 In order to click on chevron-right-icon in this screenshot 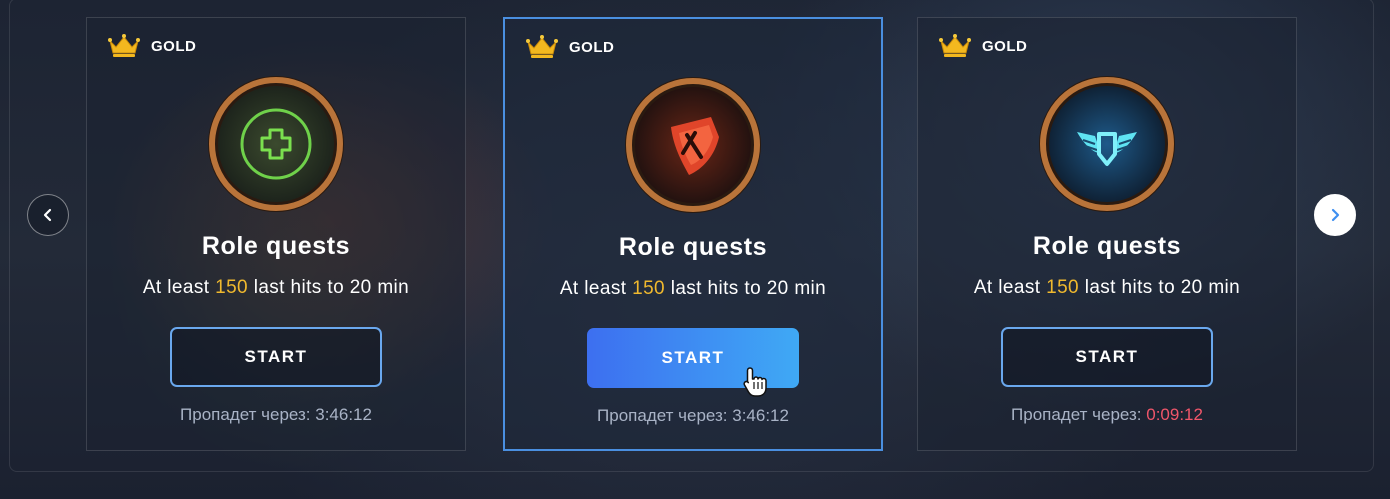, I will do `click(1335, 215)`.